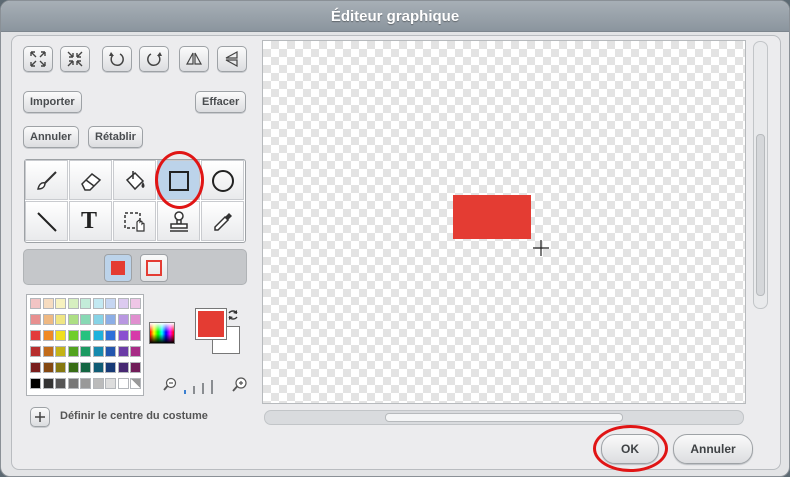 The width and height of the screenshot is (790, 477). I want to click on color-picker-button, so click(162, 333).